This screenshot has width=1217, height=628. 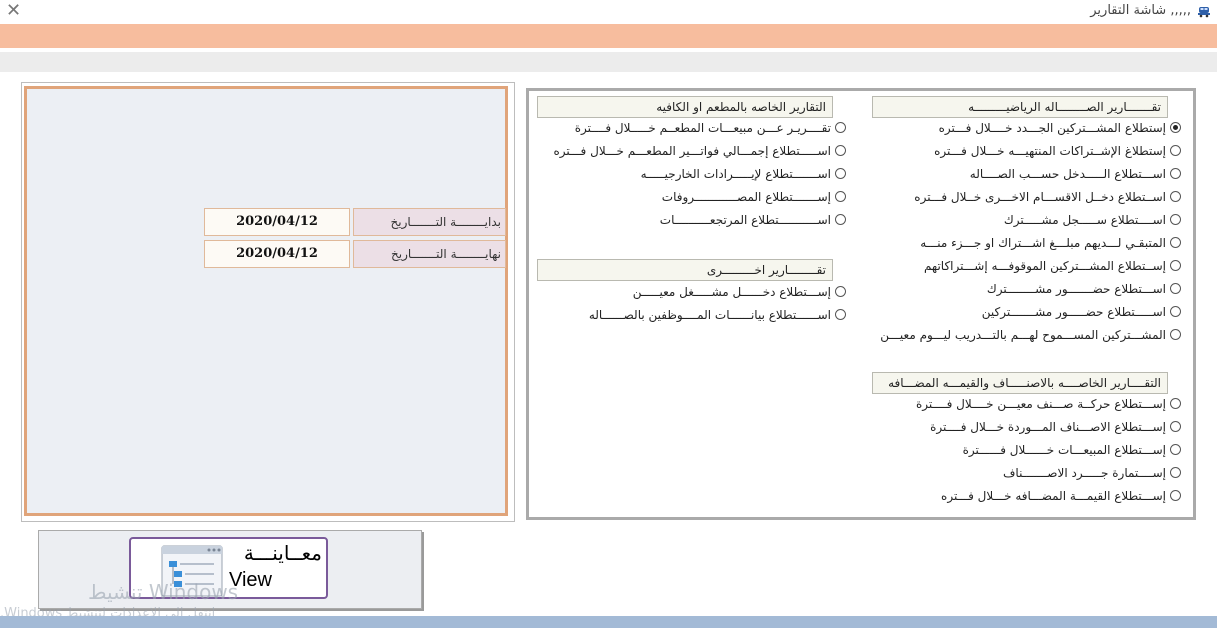 I want to click on other-reports-title: تقــــــــارير اخـــــــــرى, so click(x=685, y=270).